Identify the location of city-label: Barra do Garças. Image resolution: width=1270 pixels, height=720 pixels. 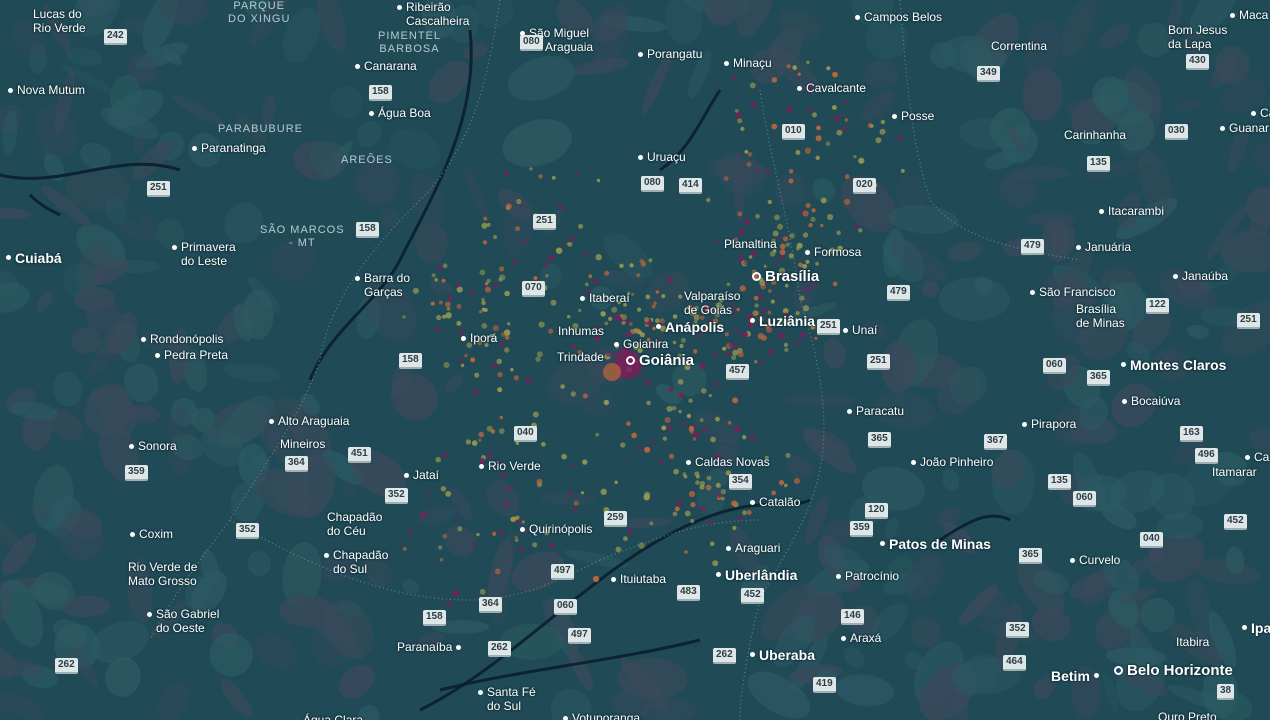
(382, 285).